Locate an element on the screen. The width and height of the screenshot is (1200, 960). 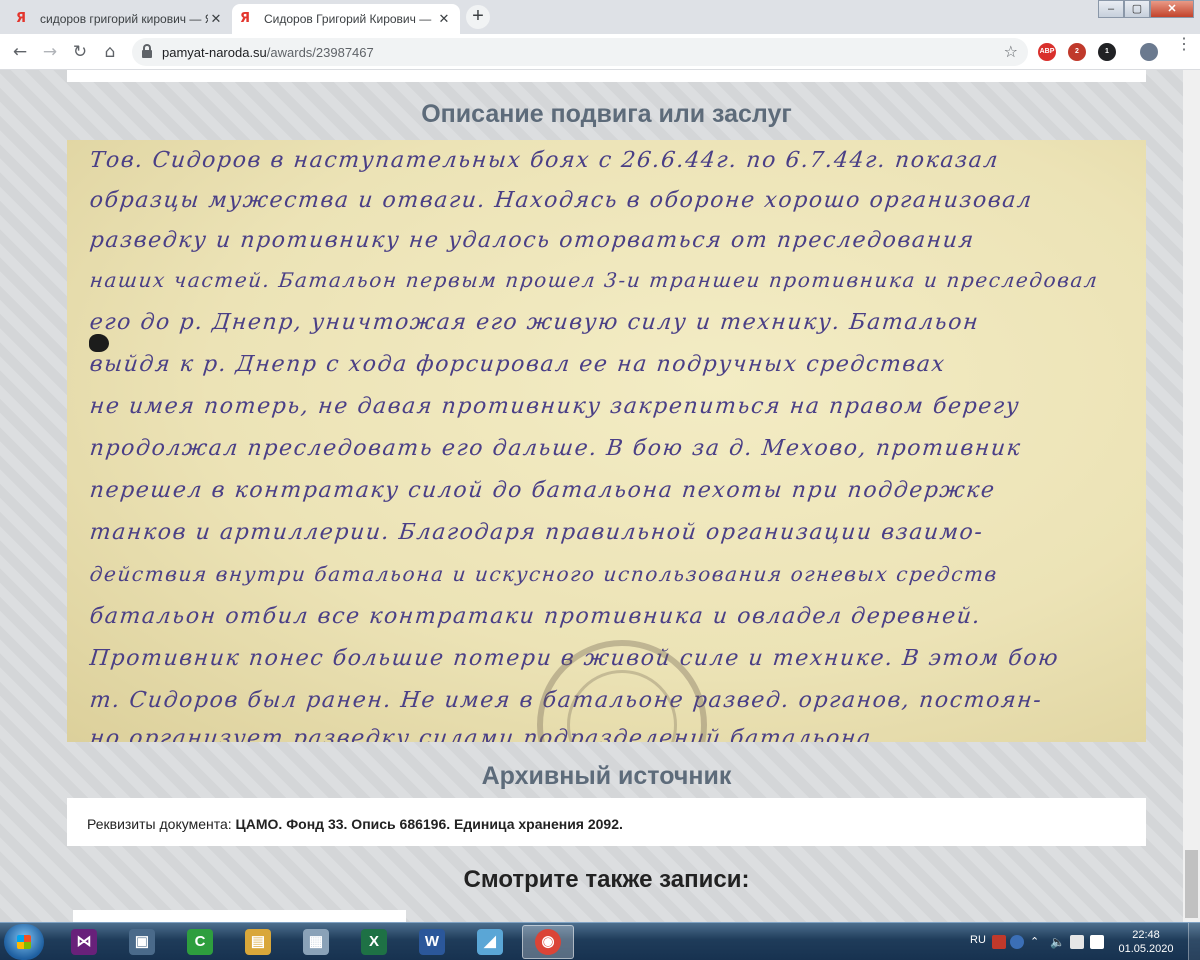
kebab-menu-icon: ⋮ is located at coordinates (1184, 45).